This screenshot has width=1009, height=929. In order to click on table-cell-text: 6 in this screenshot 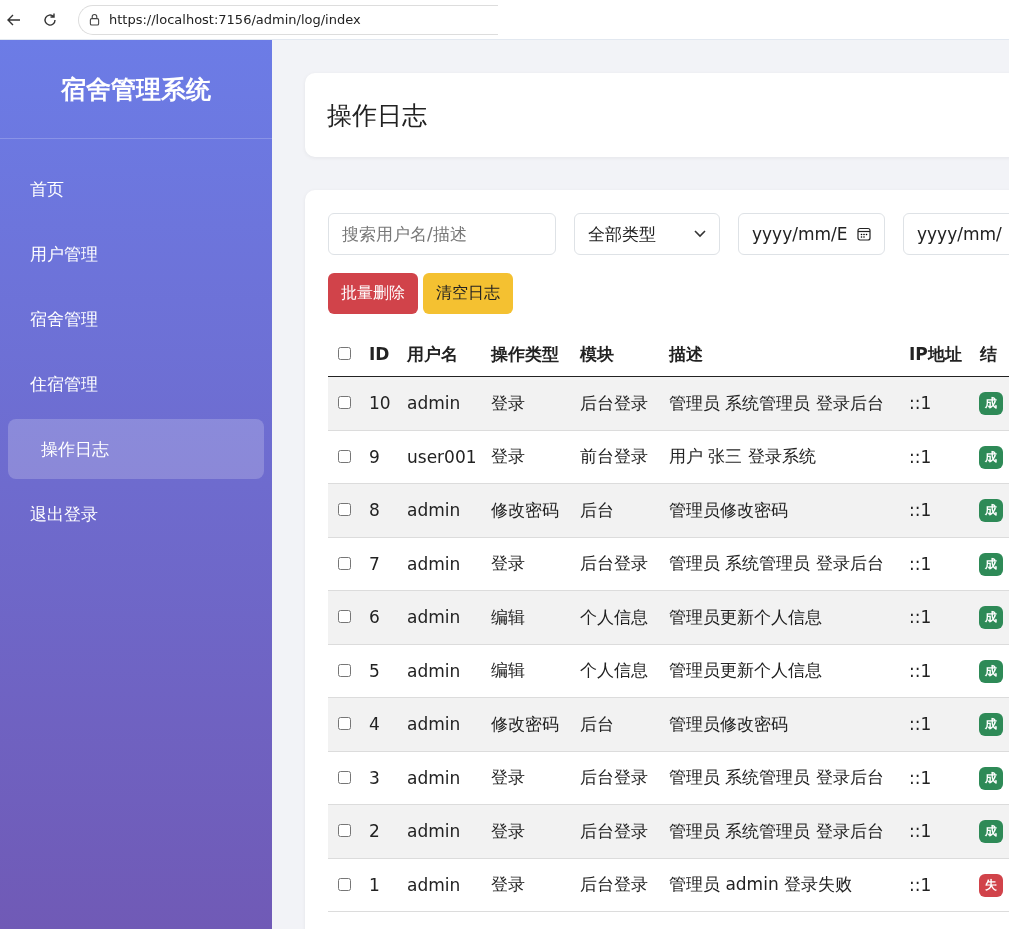, I will do `click(375, 617)`.